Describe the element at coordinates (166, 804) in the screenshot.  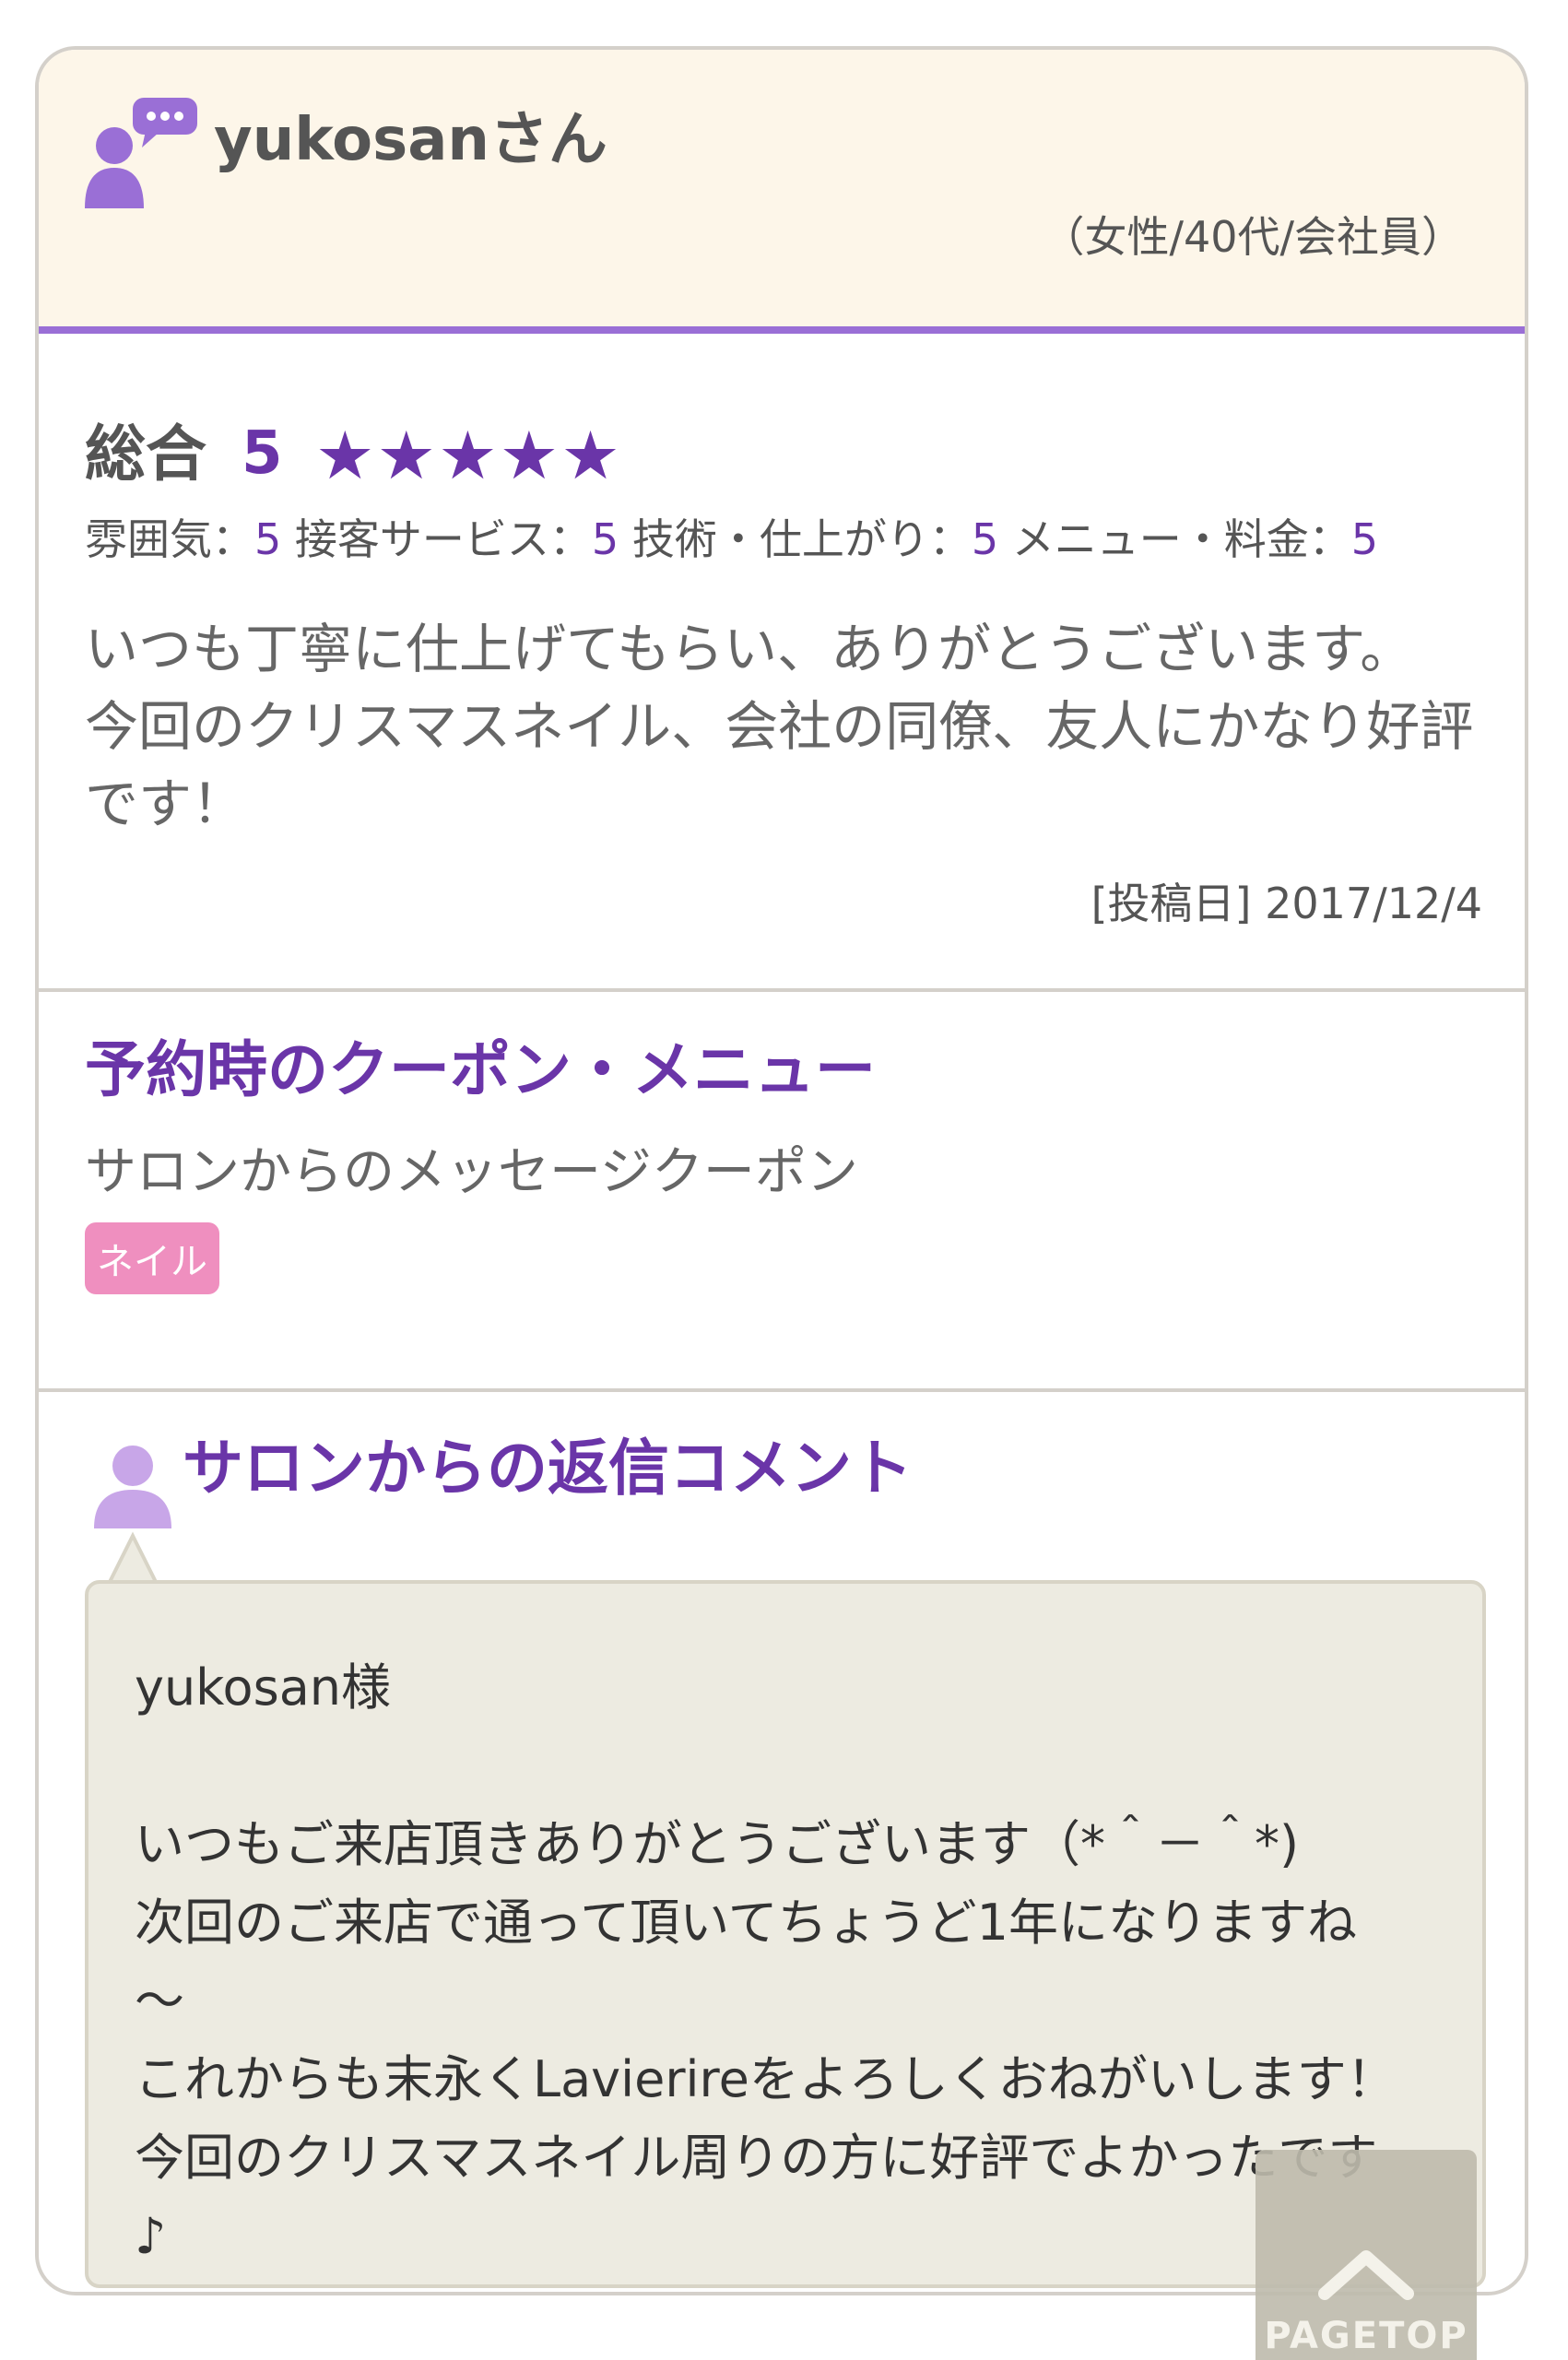
I see `review-line: です！` at that location.